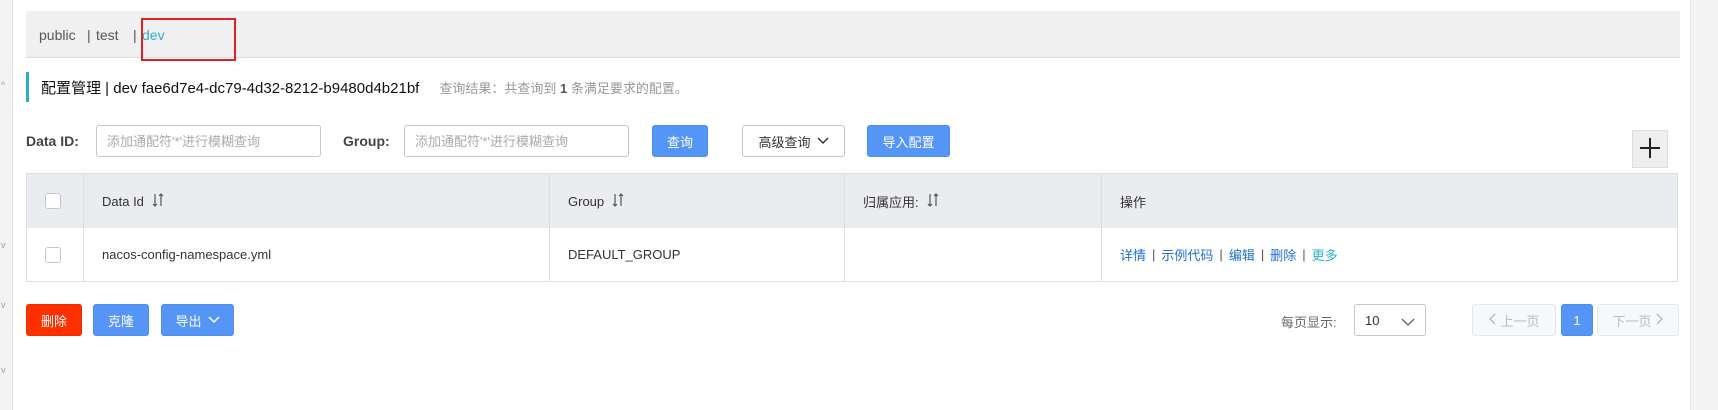 The image size is (1718, 410). I want to click on namespace-tab-public: public, so click(57, 35).